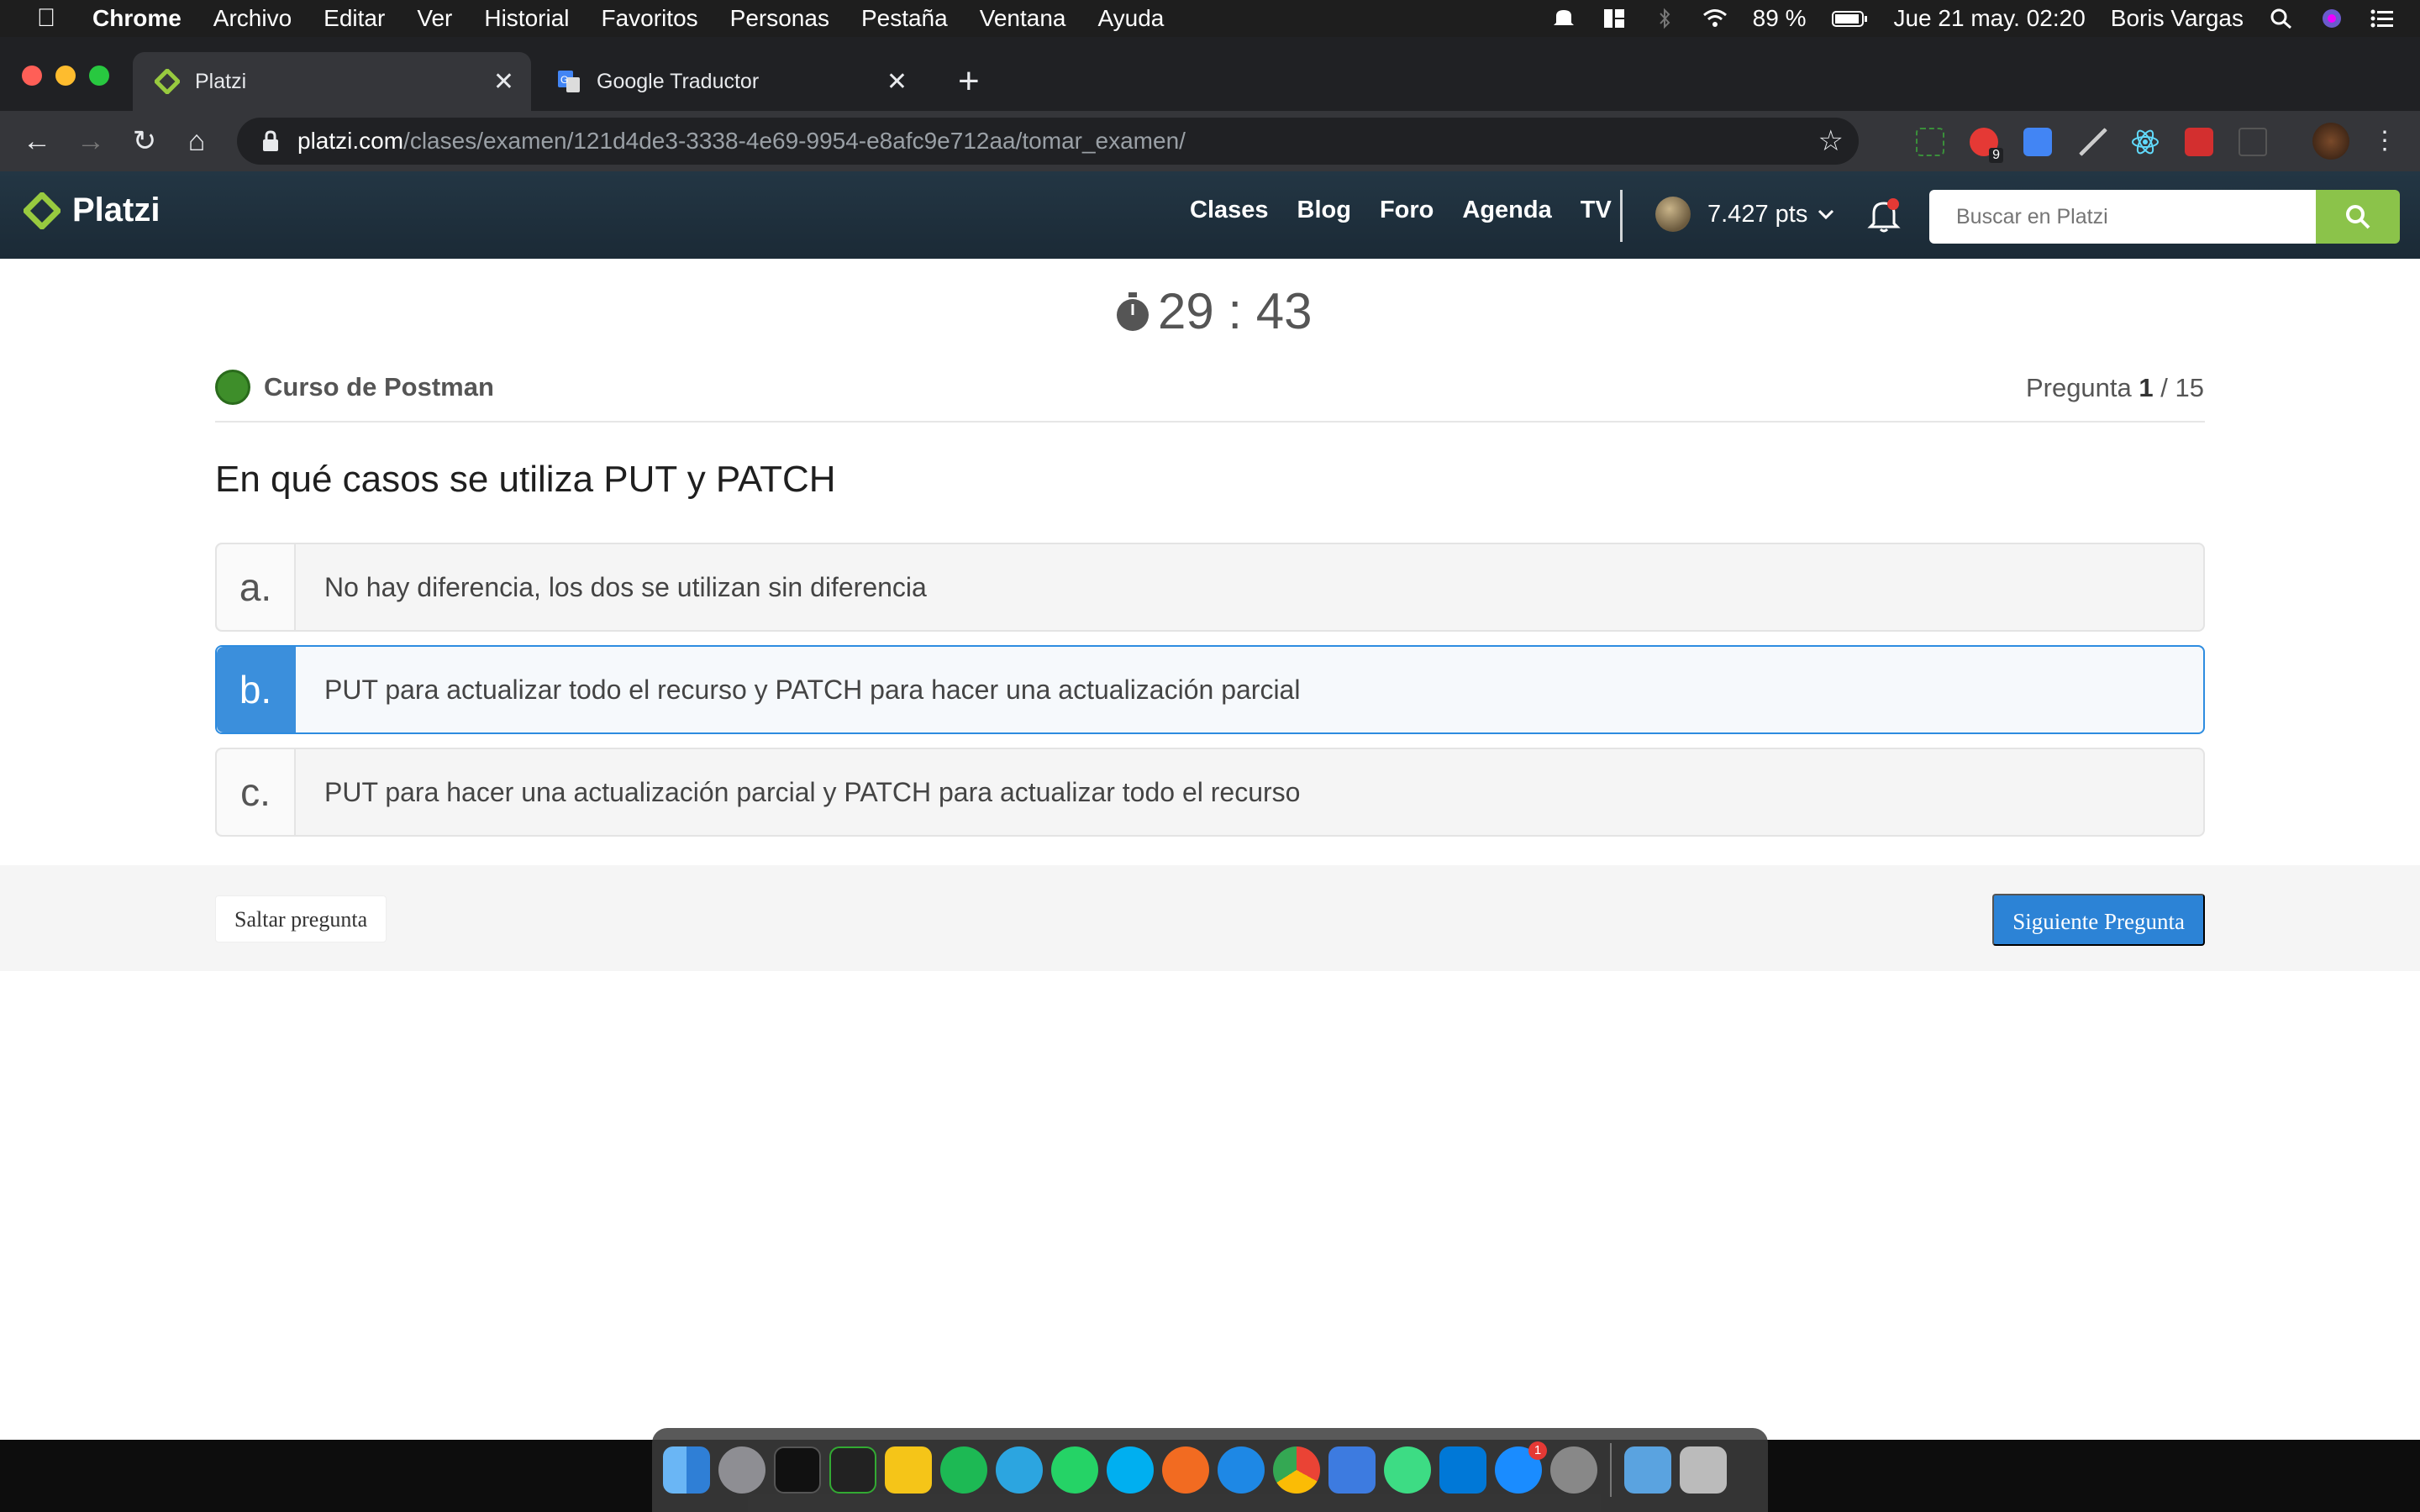  Describe the element at coordinates (2079, 387) in the screenshot. I see `question-counter-label: Pregunta` at that location.